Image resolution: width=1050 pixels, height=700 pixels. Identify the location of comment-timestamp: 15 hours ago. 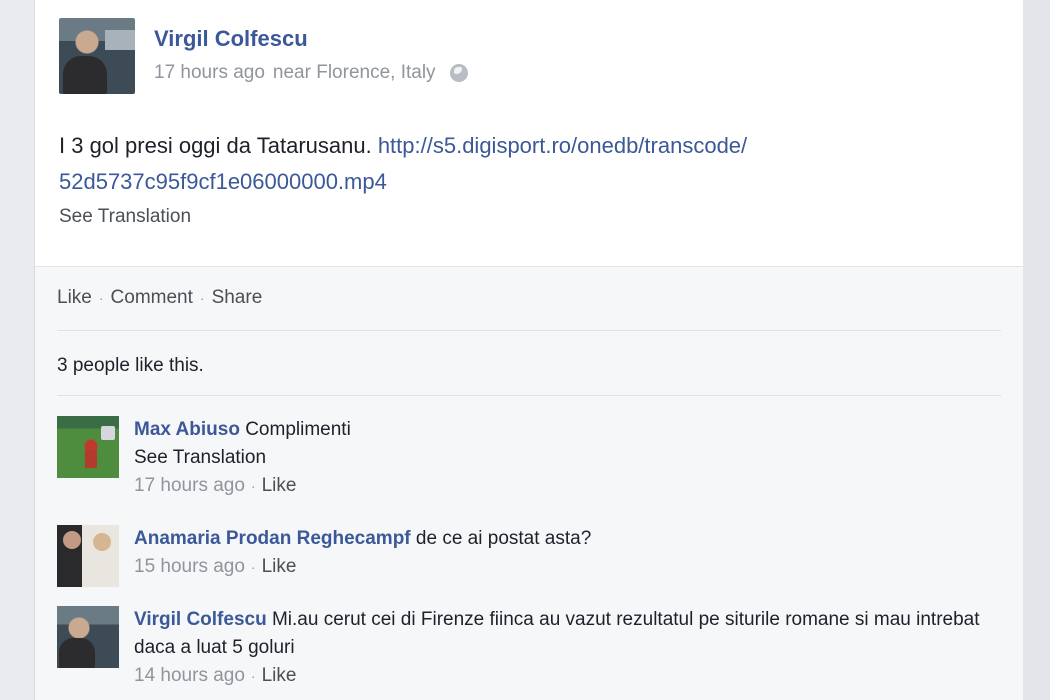
(189, 566).